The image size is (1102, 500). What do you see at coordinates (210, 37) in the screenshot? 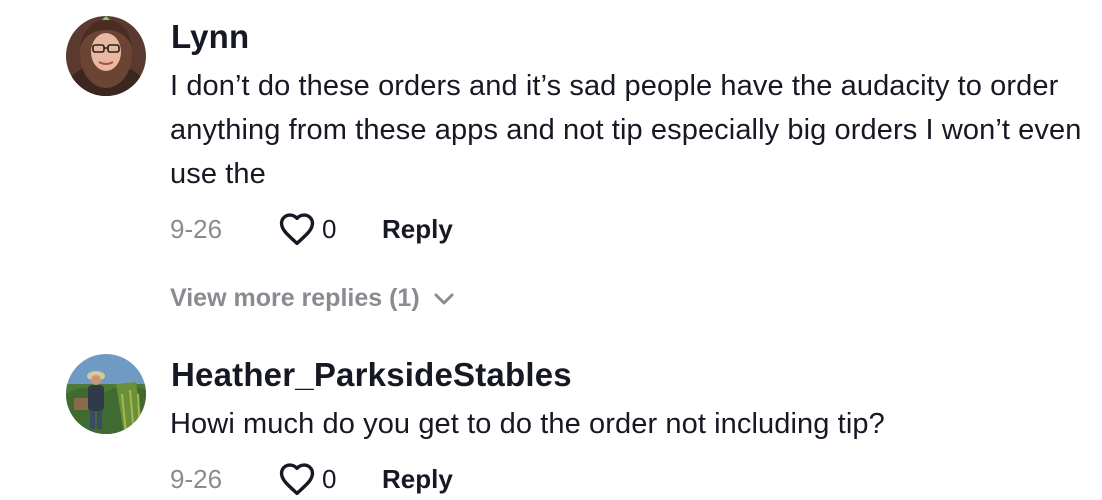
I see `comment-username: Lynn` at bounding box center [210, 37].